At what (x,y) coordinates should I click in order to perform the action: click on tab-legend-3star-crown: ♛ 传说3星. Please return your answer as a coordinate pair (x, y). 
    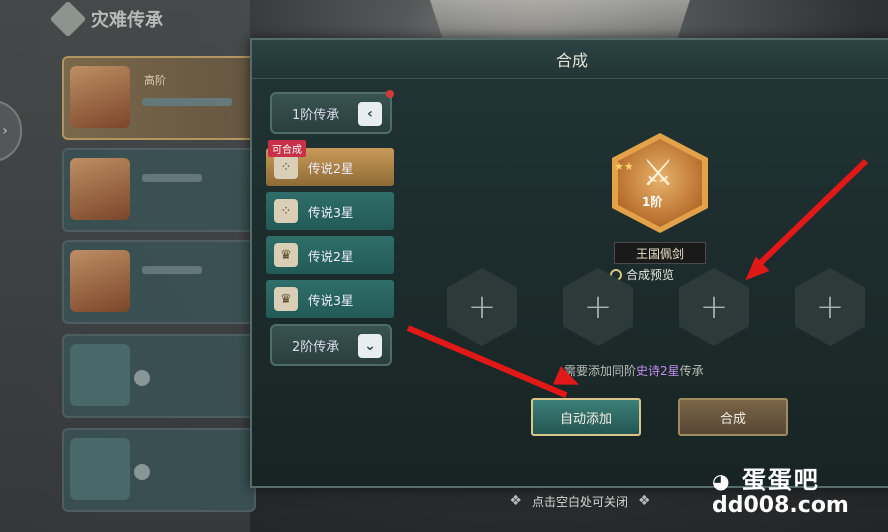
    Looking at the image, I should click on (330, 299).